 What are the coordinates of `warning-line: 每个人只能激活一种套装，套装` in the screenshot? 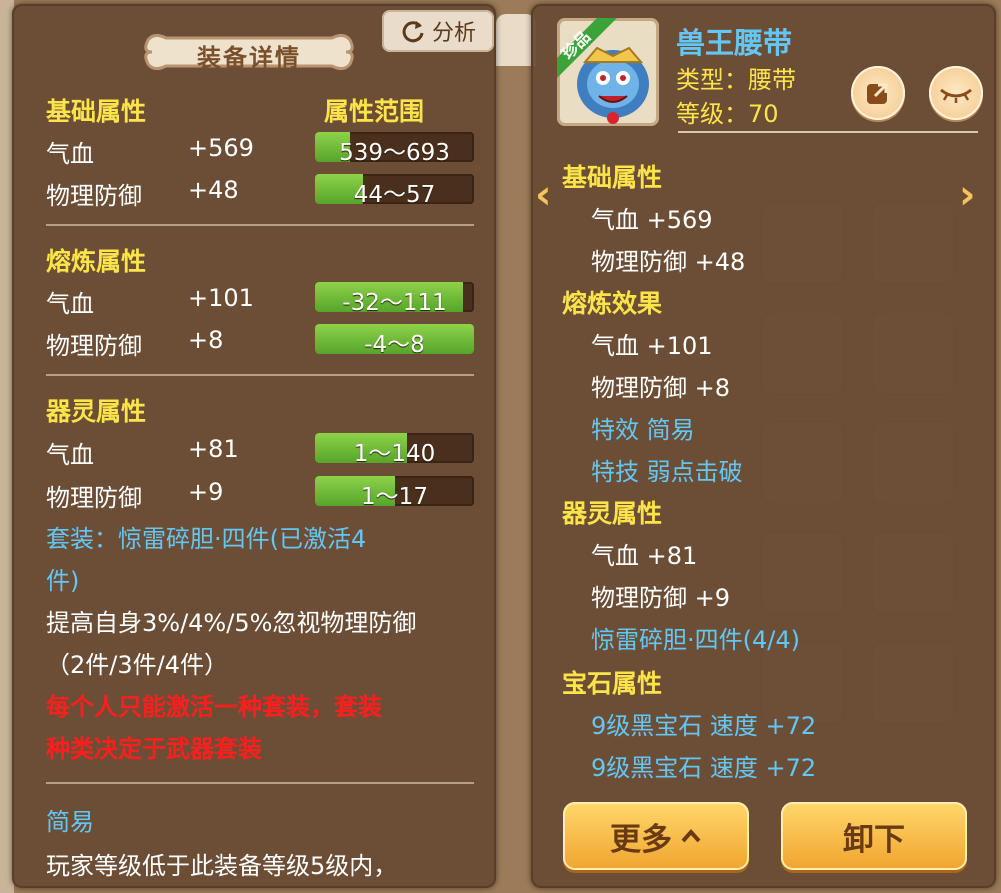 It's located at (214, 707).